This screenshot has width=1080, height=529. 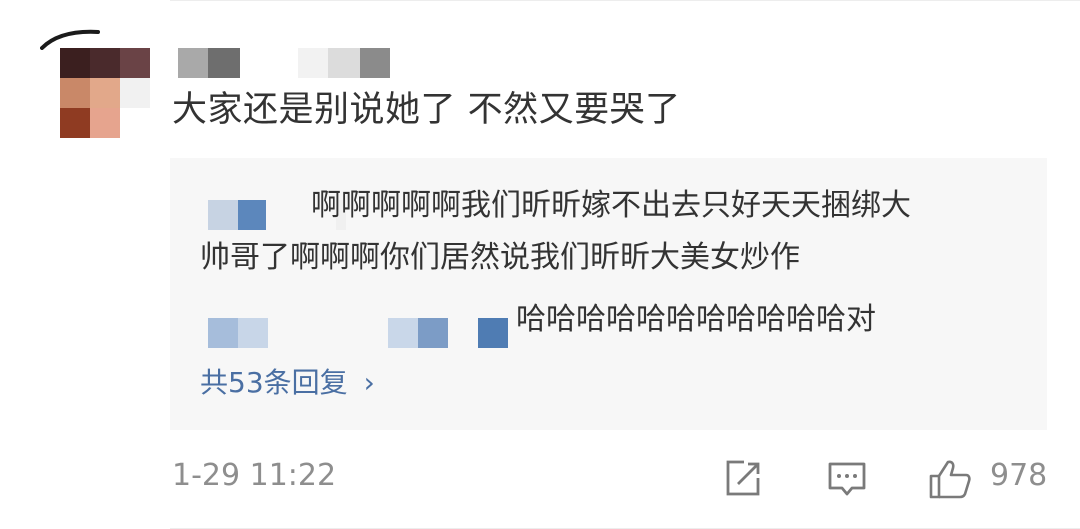 I want to click on comment-icon, so click(x=847, y=479).